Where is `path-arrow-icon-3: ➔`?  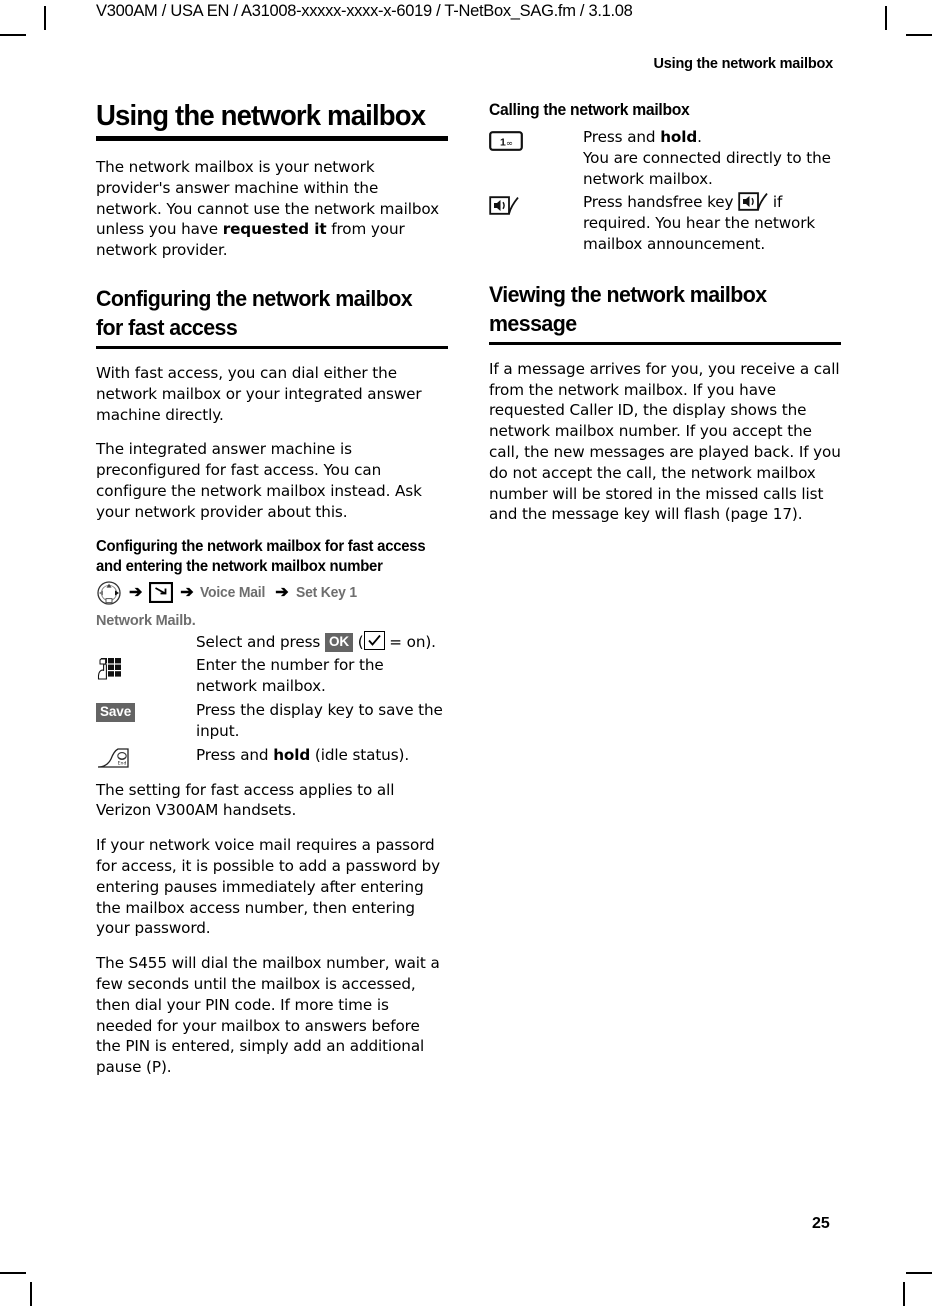 path-arrow-icon-3: ➔ is located at coordinates (282, 592).